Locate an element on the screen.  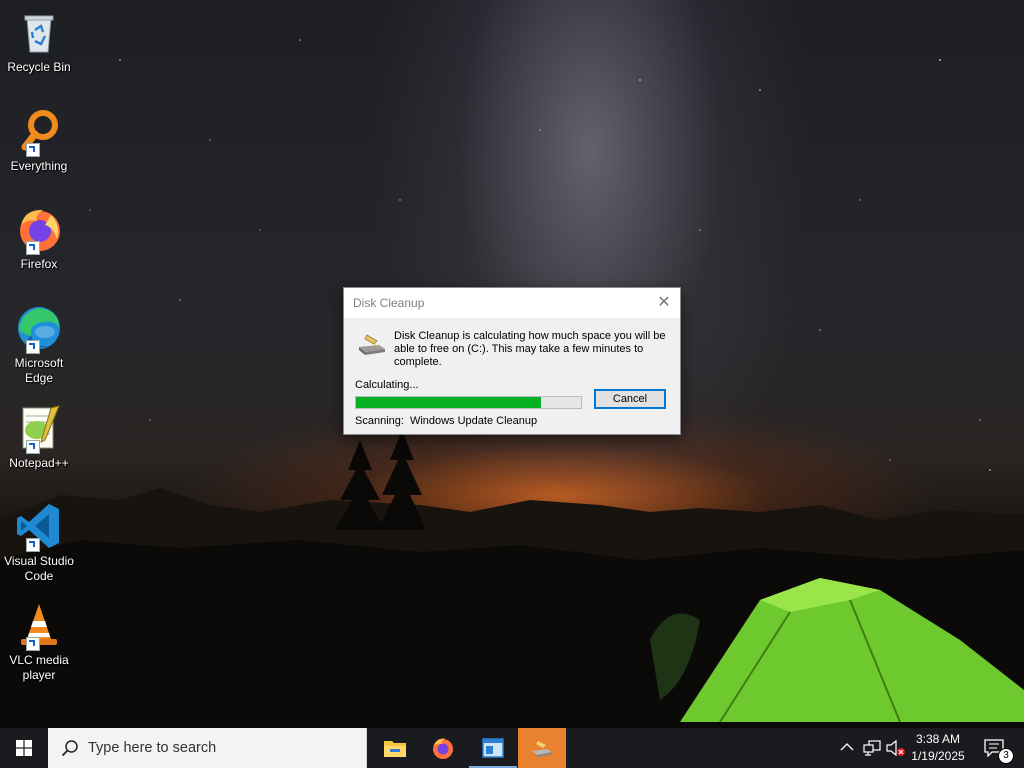
dialog-title: Disk Cleanup is located at coordinates (389, 303).